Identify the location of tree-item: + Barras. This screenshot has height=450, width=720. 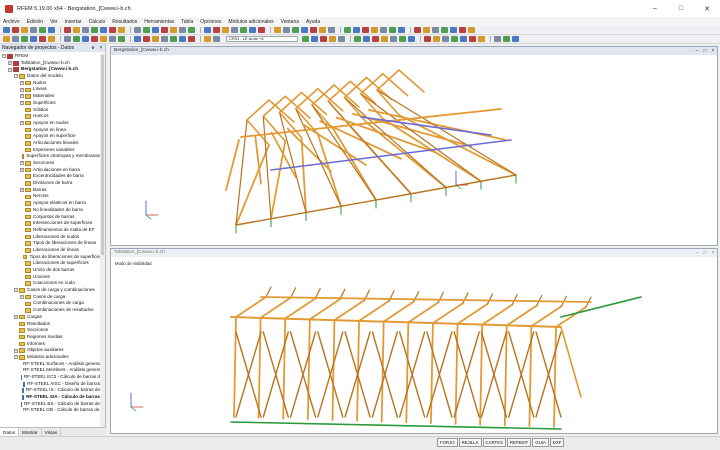
(50, 190).